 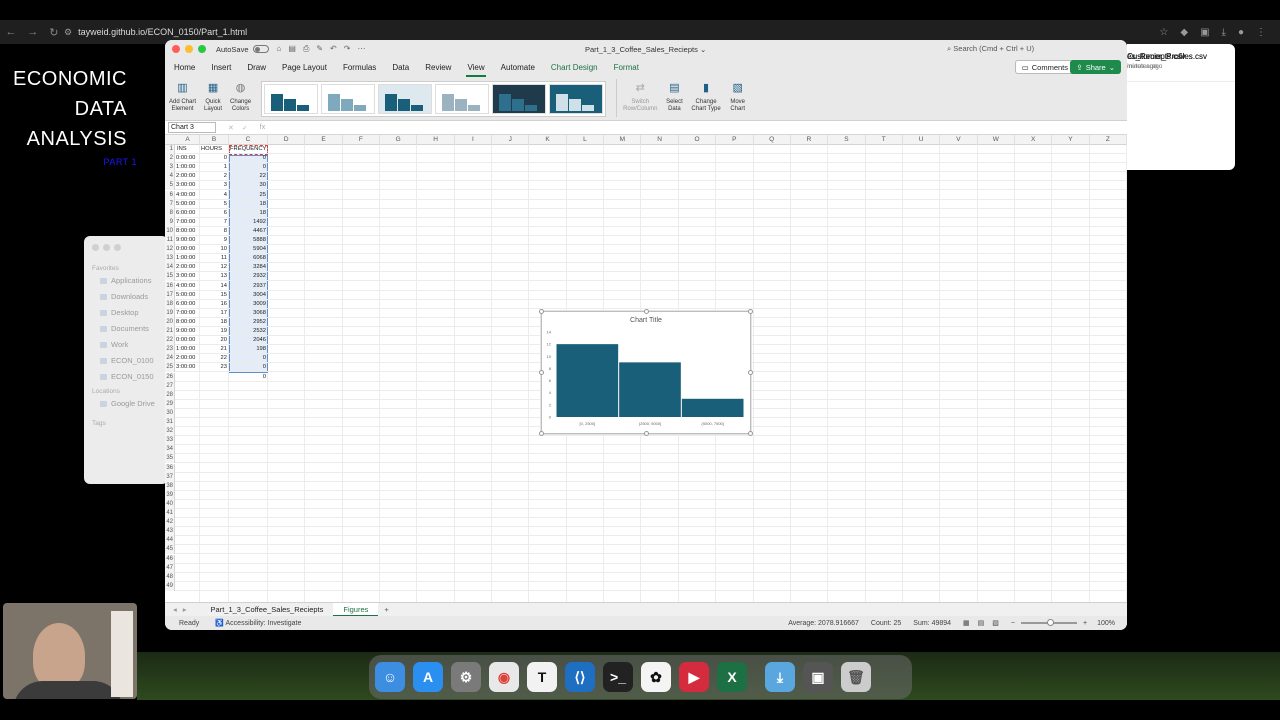 What do you see at coordinates (248, 267) in the screenshot?
I see `cell: 3284` at bounding box center [248, 267].